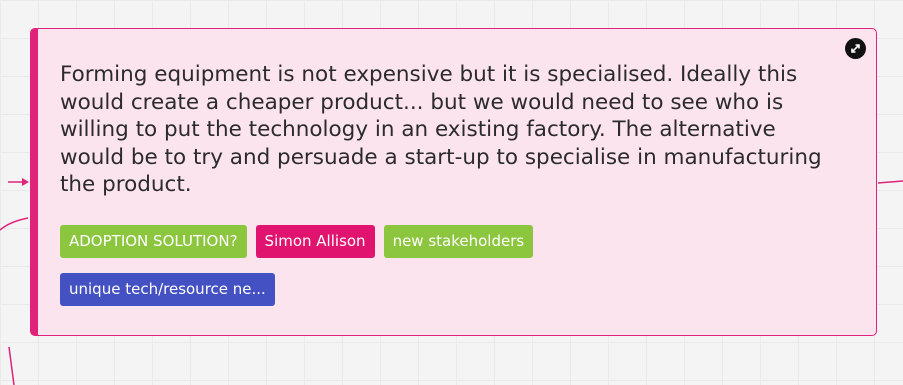  Describe the element at coordinates (890, 182) in the screenshot. I see `connector-line-right` at that location.